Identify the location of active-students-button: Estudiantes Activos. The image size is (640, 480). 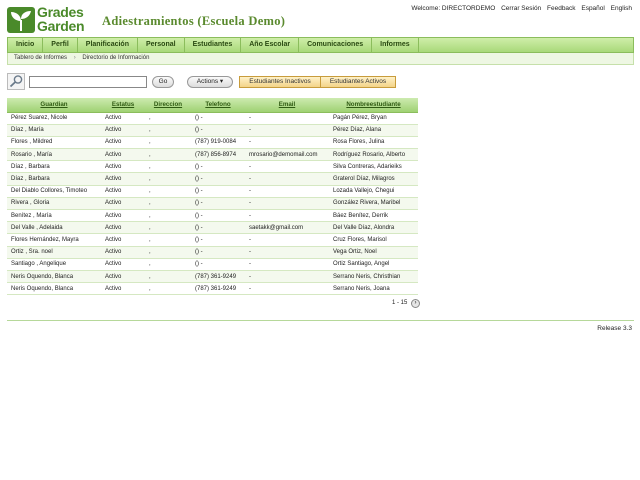
(358, 82).